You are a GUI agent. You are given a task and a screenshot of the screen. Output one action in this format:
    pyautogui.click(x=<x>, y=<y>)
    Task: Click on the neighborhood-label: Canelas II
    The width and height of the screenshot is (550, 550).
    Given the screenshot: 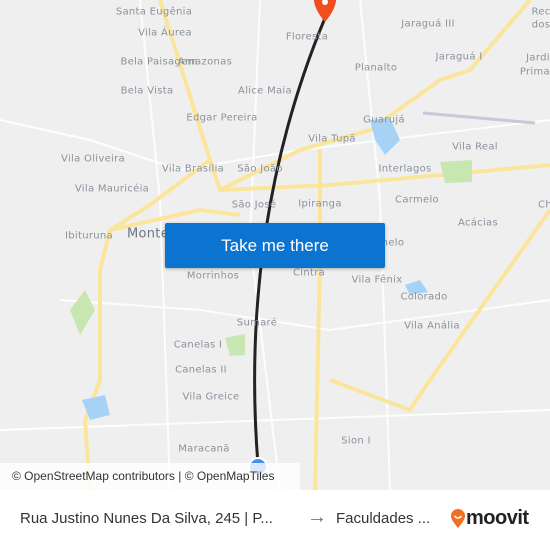 What is the action you would take?
    pyautogui.click(x=201, y=370)
    